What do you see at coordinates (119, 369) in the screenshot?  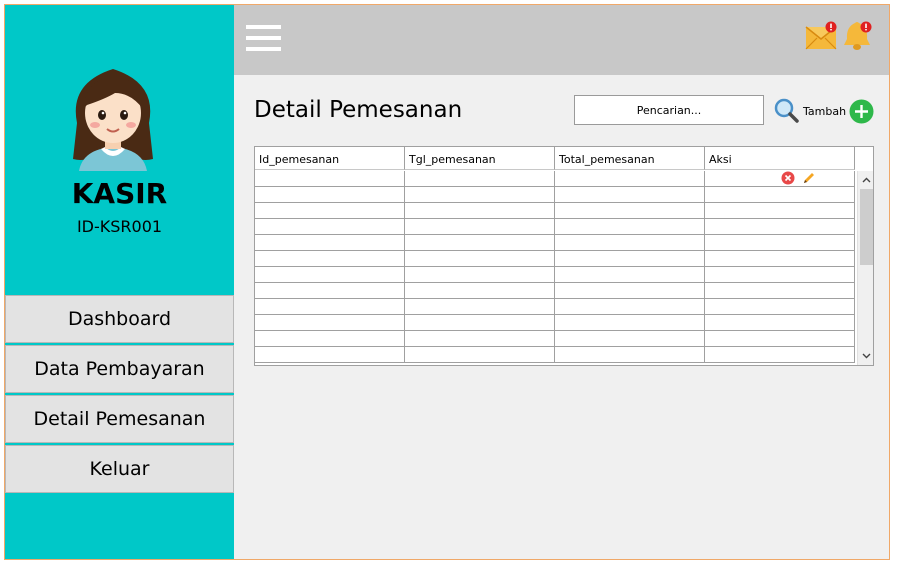 I see `data-pembayaran-button: Data Pembayaran` at bounding box center [119, 369].